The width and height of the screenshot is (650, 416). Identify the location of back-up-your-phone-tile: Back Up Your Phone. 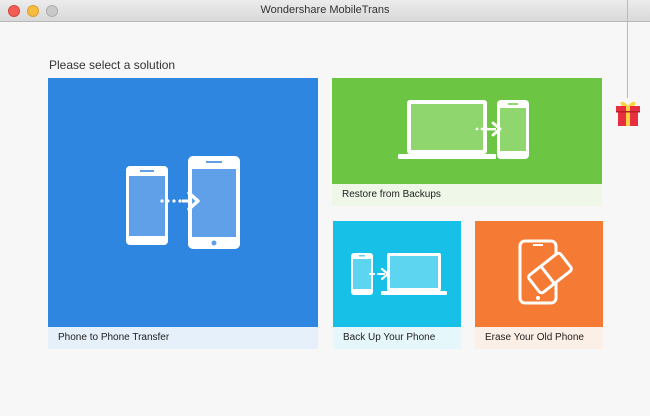
(397, 285).